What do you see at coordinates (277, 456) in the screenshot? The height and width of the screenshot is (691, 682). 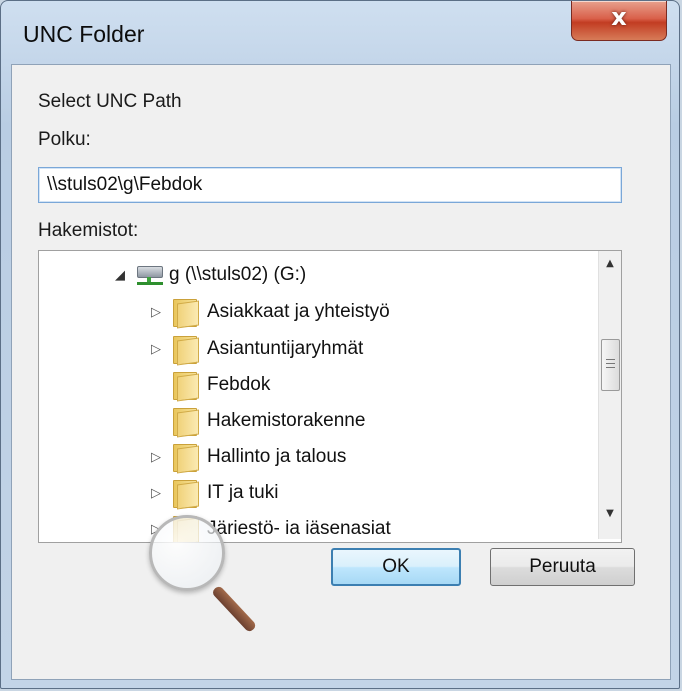 I see `tree-item-label: Hallinto ja talous` at bounding box center [277, 456].